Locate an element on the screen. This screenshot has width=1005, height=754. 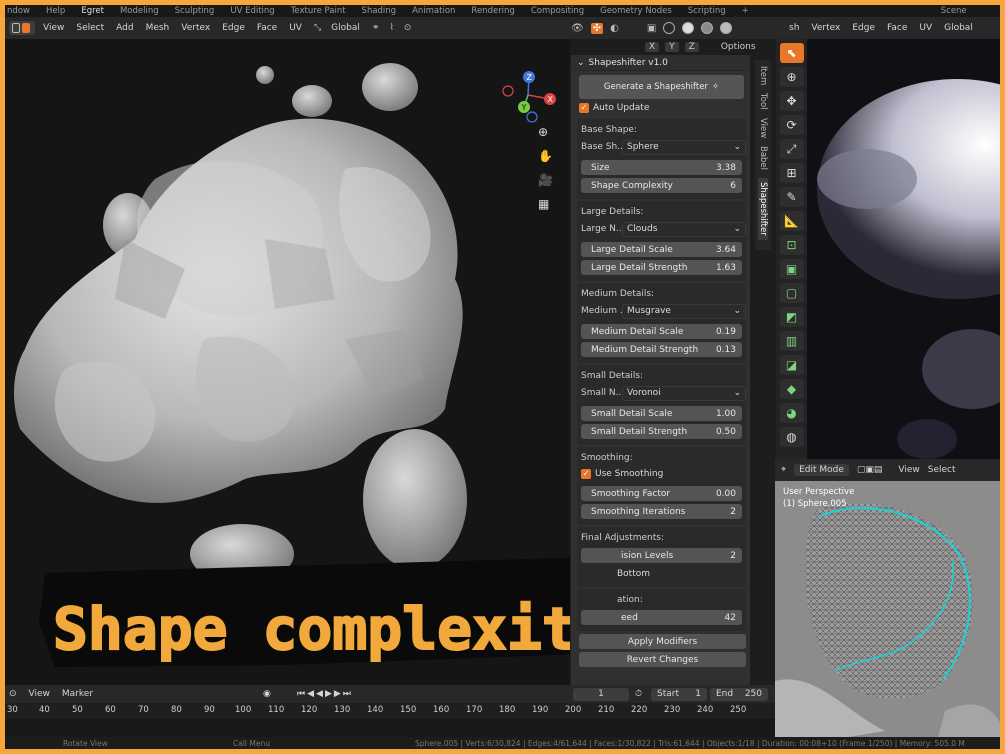
menu-view: View is located at coordinates (53, 28).